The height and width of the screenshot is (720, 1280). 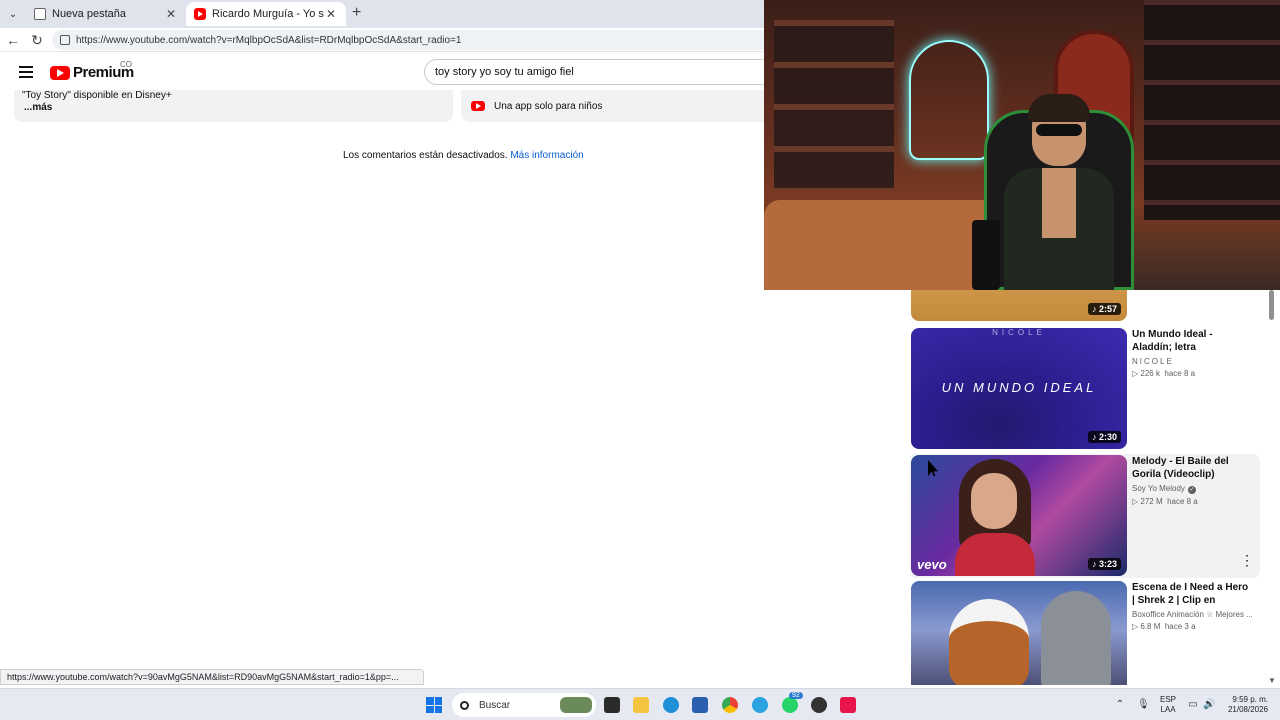 I want to click on thumbnail-title: UN MUNDO IDEAL, so click(x=1019, y=387).